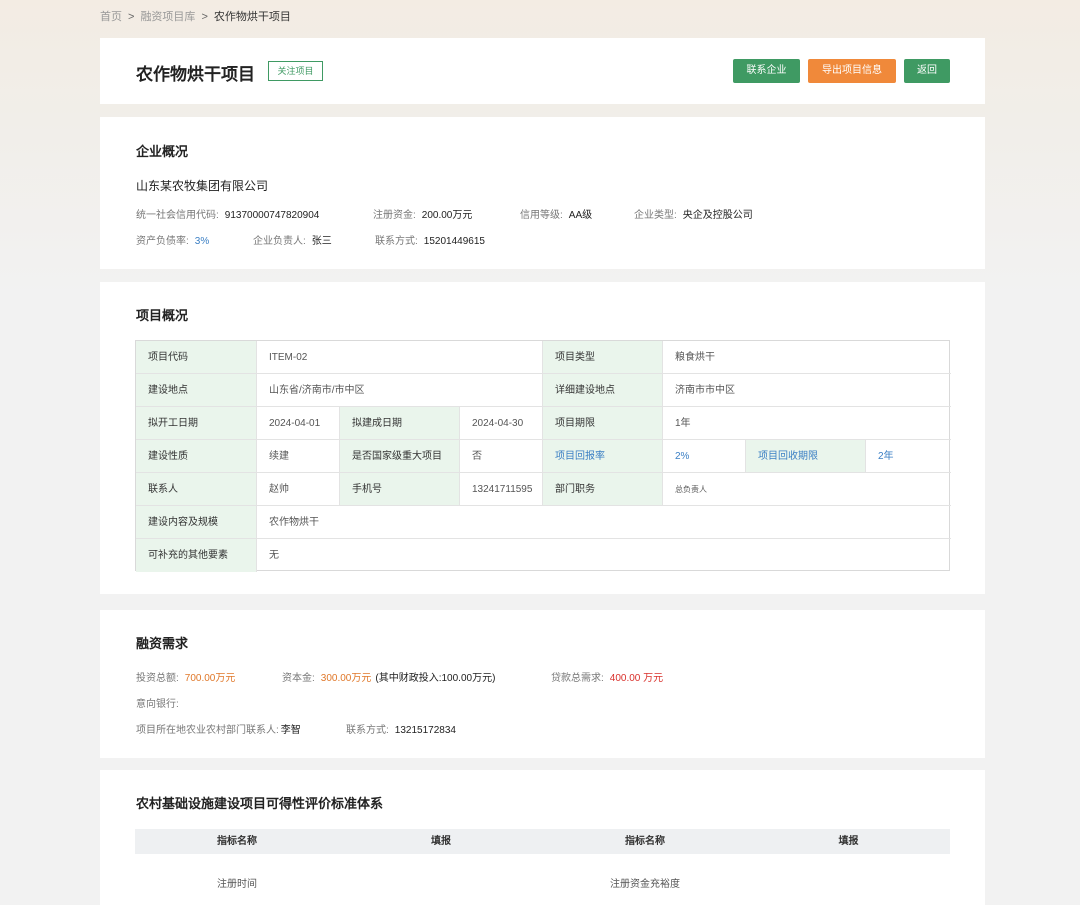  Describe the element at coordinates (806, 456) in the screenshot. I see `label-payback-period: 项目回收期限` at that location.